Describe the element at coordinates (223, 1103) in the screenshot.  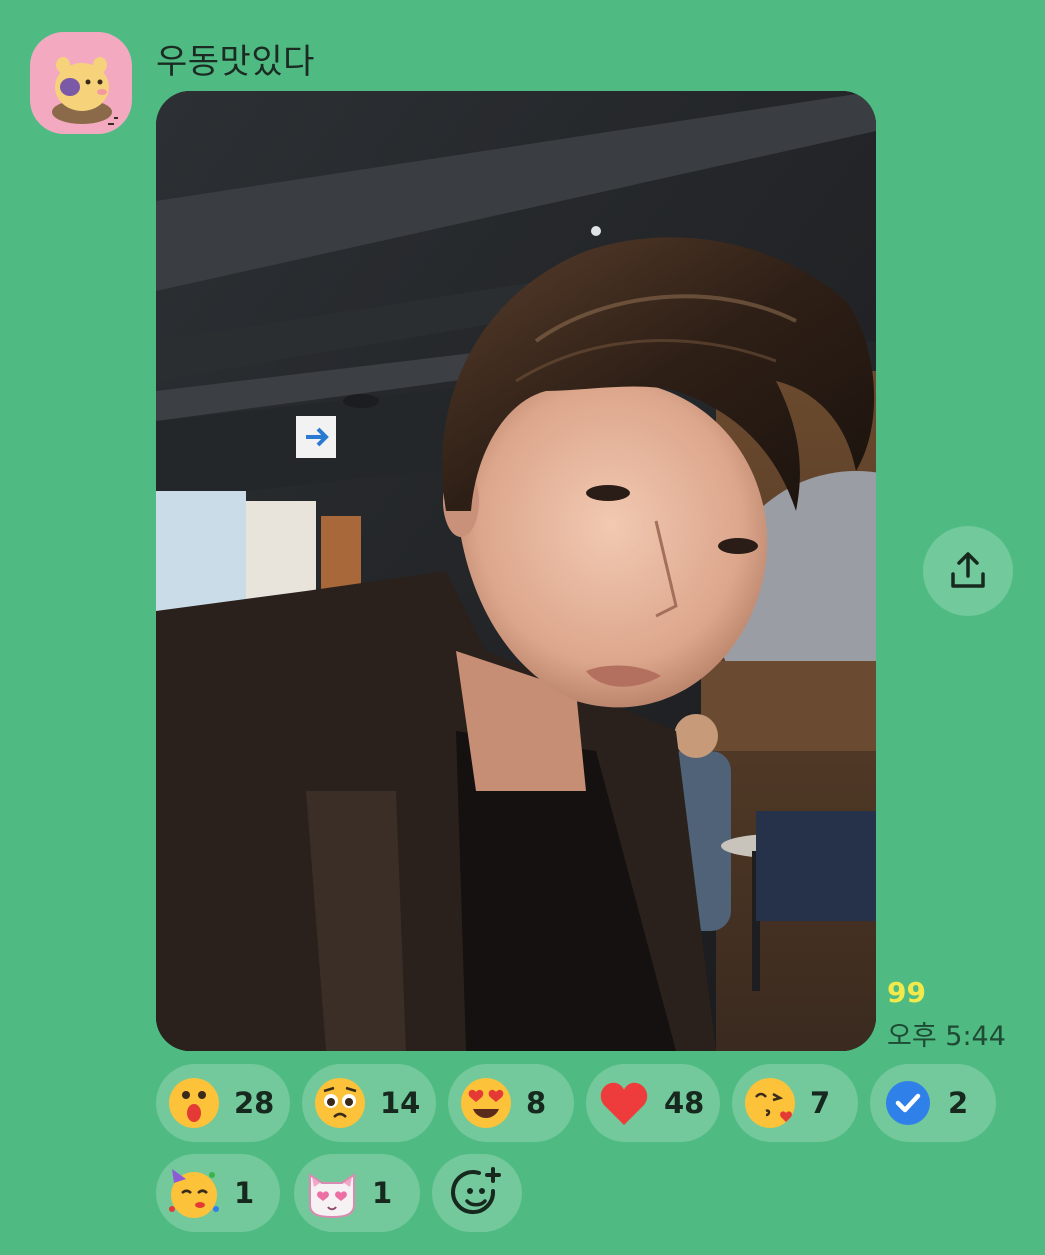
I see `reaction-surprised: 28` at that location.